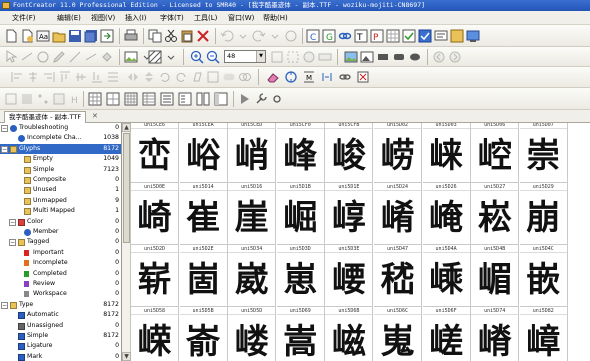  Describe the element at coordinates (457, 36) in the screenshot. I see `install-icon` at that location.